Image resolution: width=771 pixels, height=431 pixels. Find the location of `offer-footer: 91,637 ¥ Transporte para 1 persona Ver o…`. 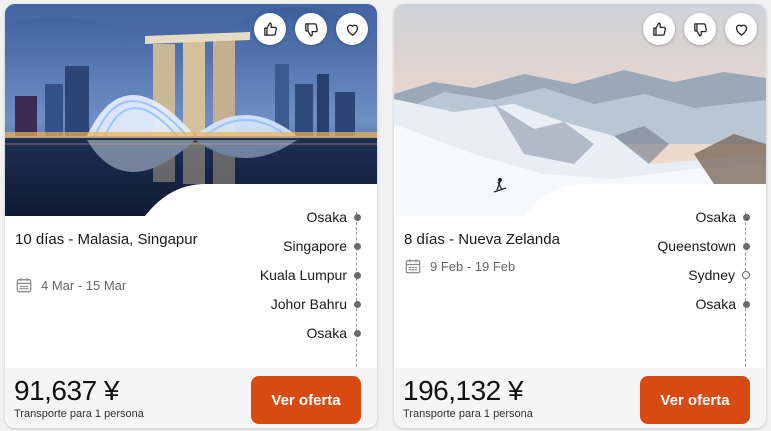

offer-footer: 91,637 ¥ Transporte para 1 persona Ver o… is located at coordinates (191, 398).